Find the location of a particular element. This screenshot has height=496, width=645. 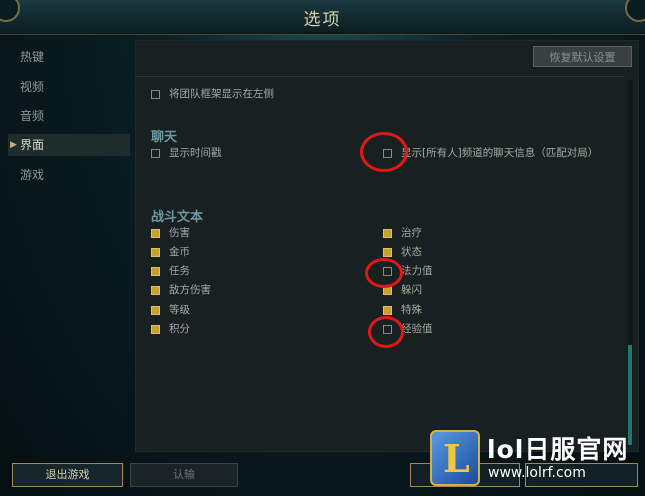

window-title: 选项 is located at coordinates (322, 20).